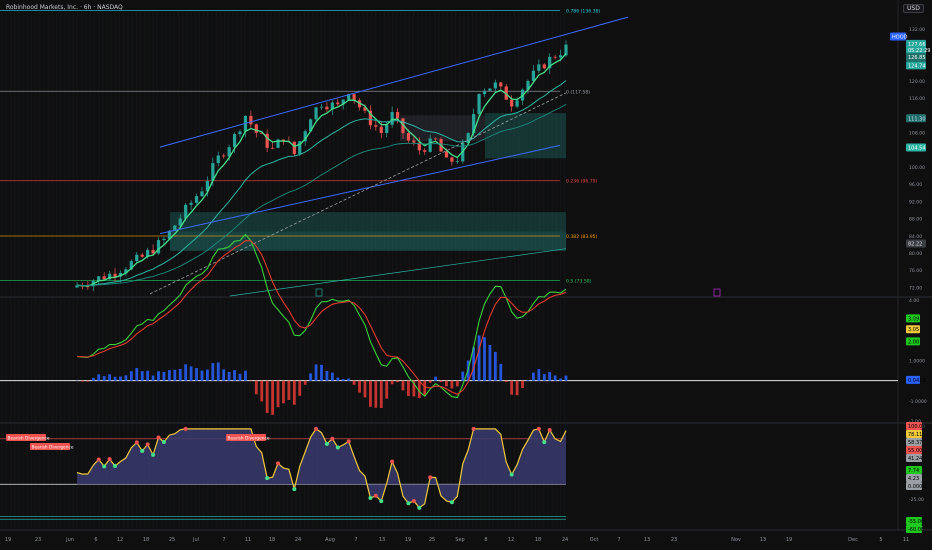  Describe the element at coordinates (906, 540) in the screenshot. I see `time-axis-tick: 11` at that location.